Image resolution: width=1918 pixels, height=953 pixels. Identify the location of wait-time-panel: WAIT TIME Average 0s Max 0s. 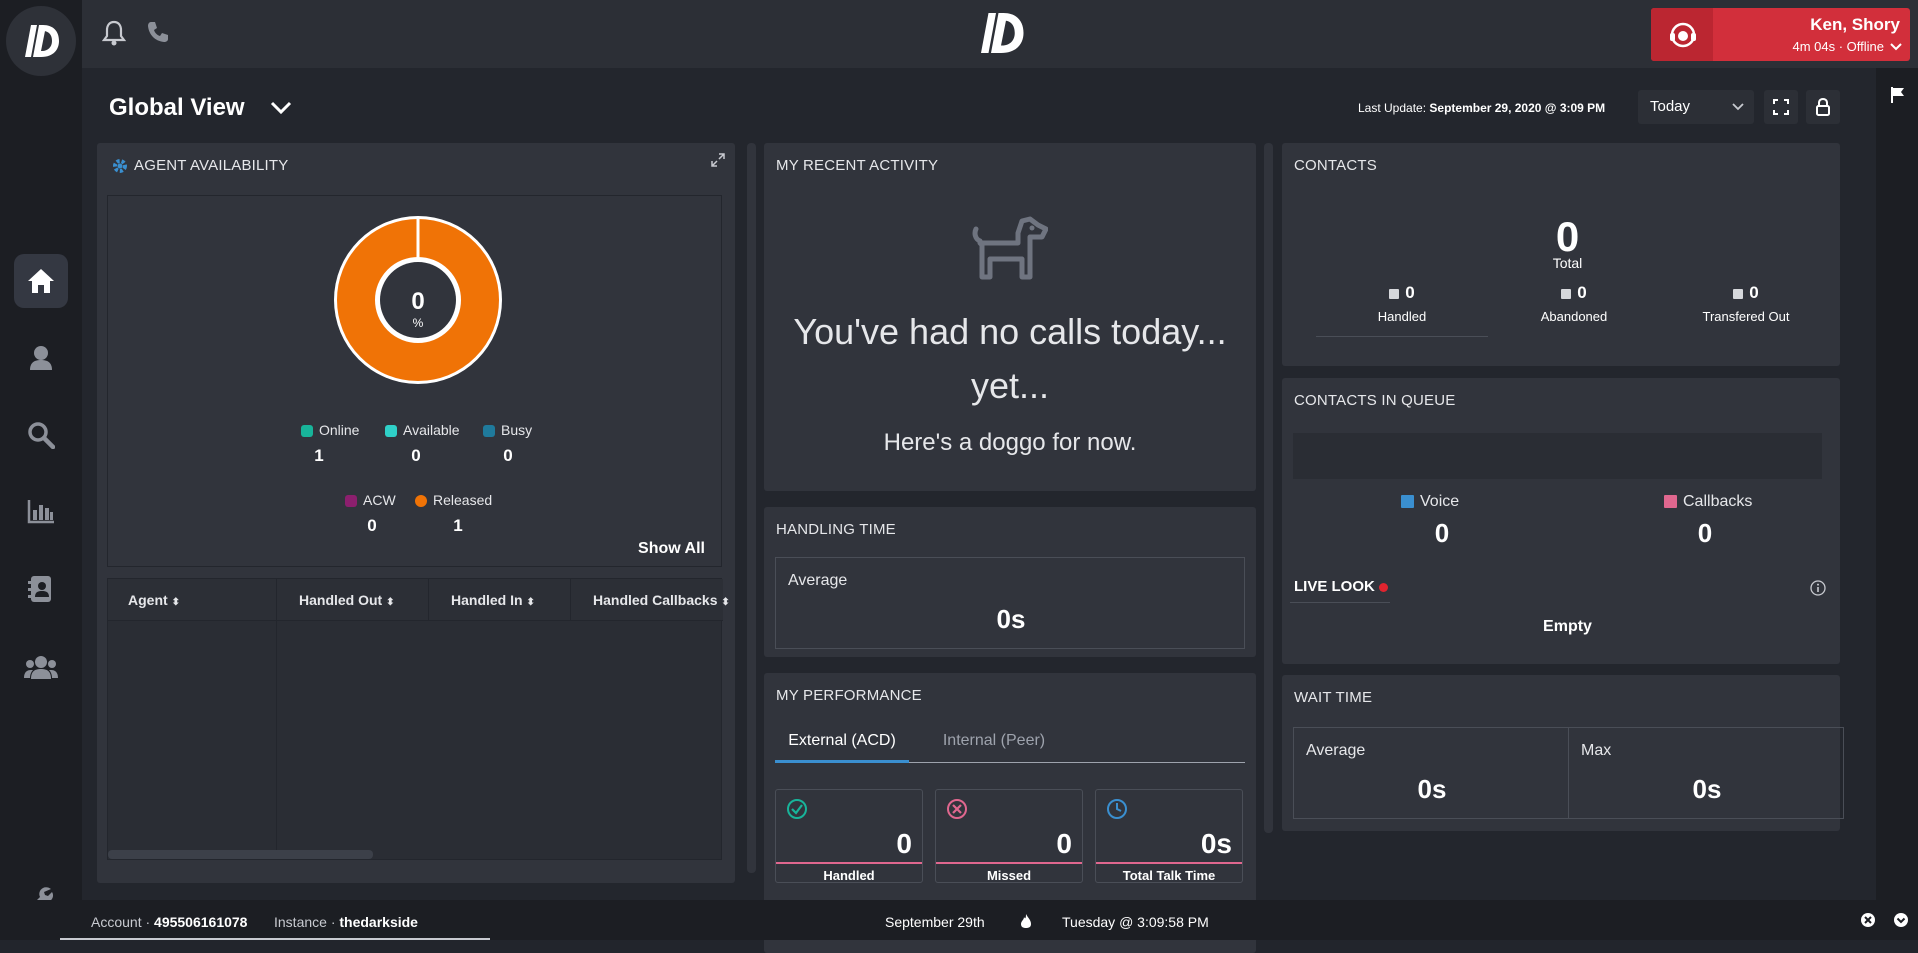
(1563, 753).